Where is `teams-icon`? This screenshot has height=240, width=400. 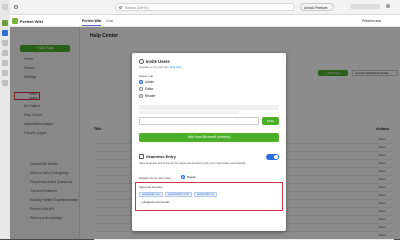
teams-icon is located at coordinates (5, 33).